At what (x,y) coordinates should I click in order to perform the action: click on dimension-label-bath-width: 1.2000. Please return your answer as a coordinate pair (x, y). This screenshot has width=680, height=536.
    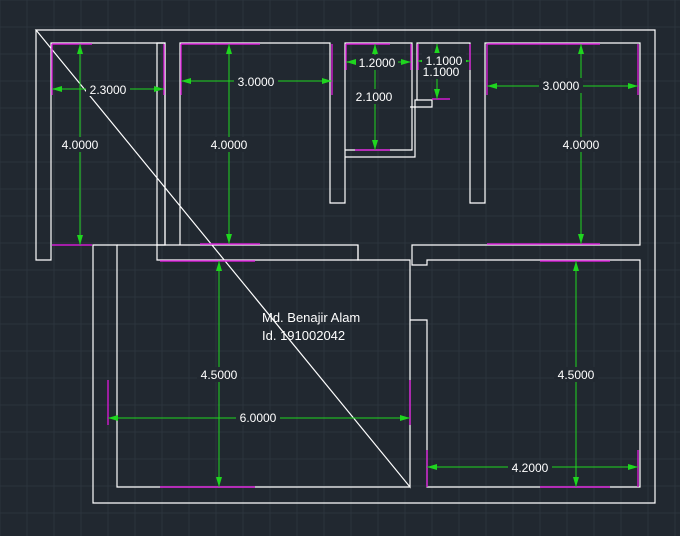
    Looking at the image, I should click on (377, 63).